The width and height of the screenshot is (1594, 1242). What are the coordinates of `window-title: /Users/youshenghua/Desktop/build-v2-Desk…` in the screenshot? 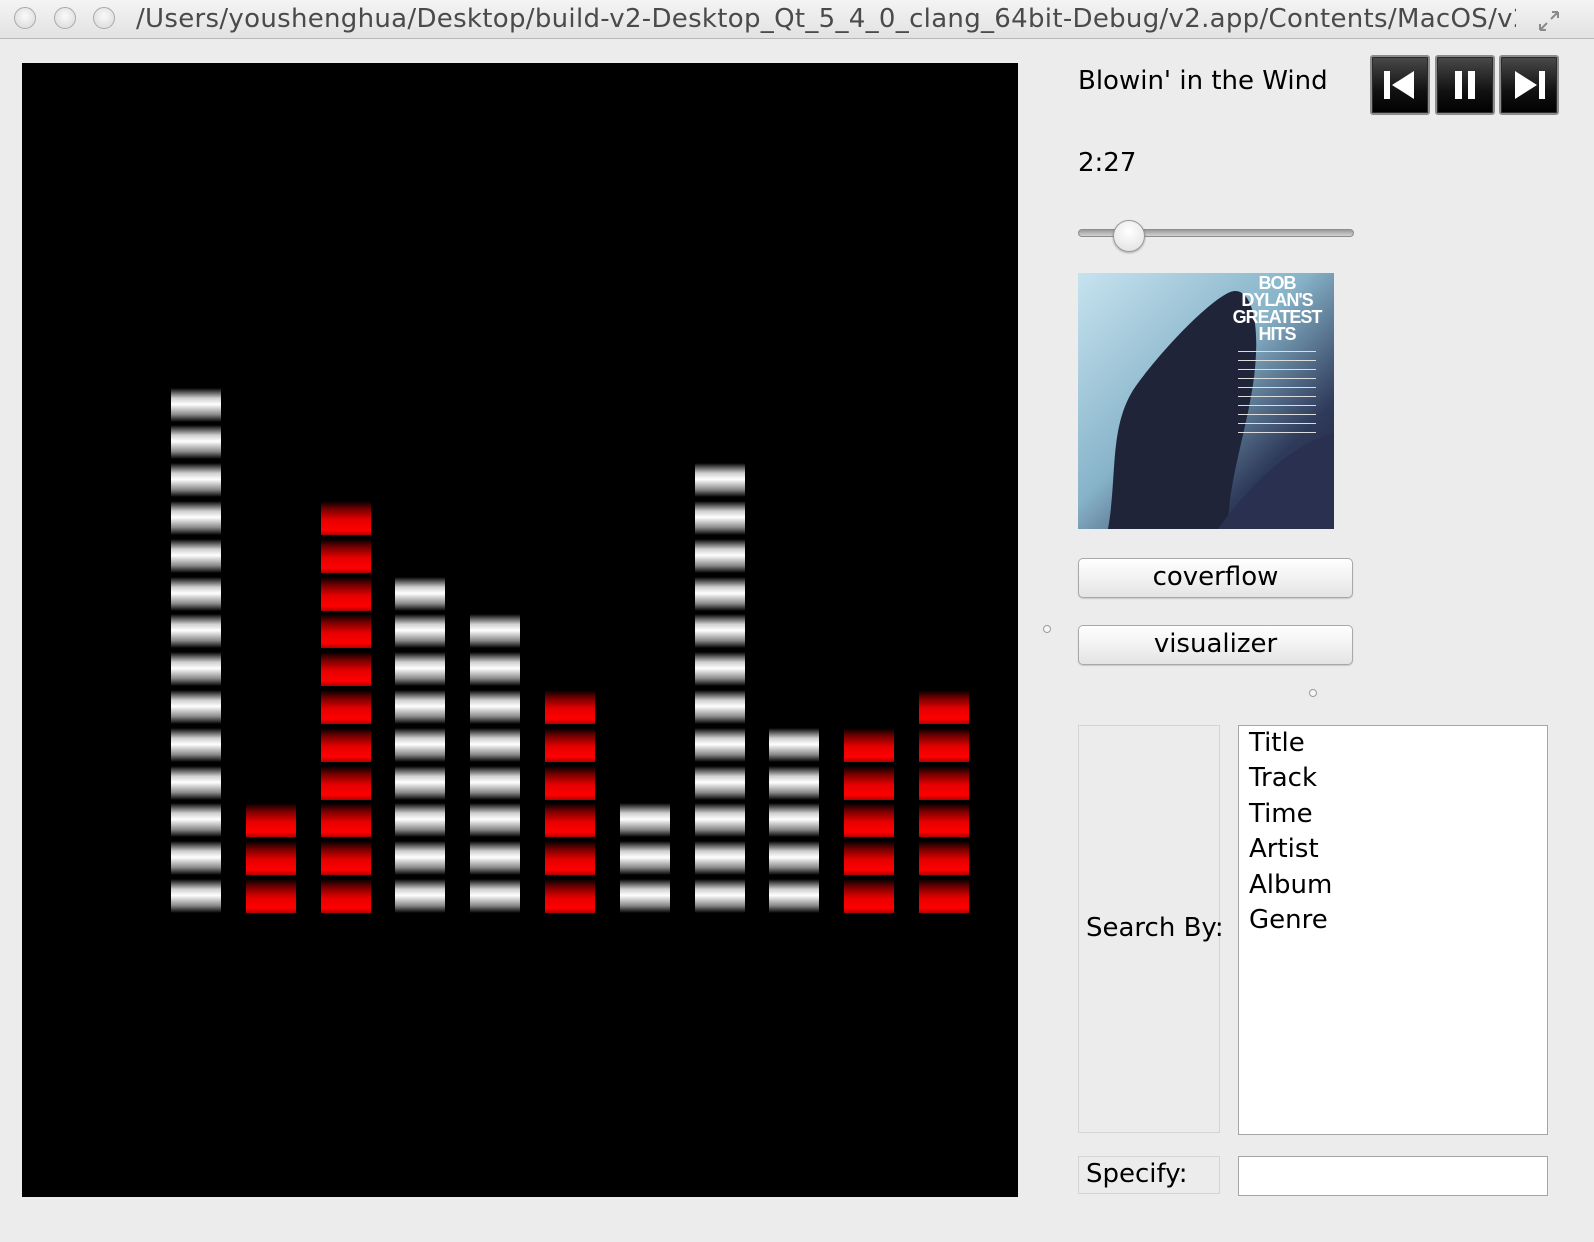 It's located at (826, 19).